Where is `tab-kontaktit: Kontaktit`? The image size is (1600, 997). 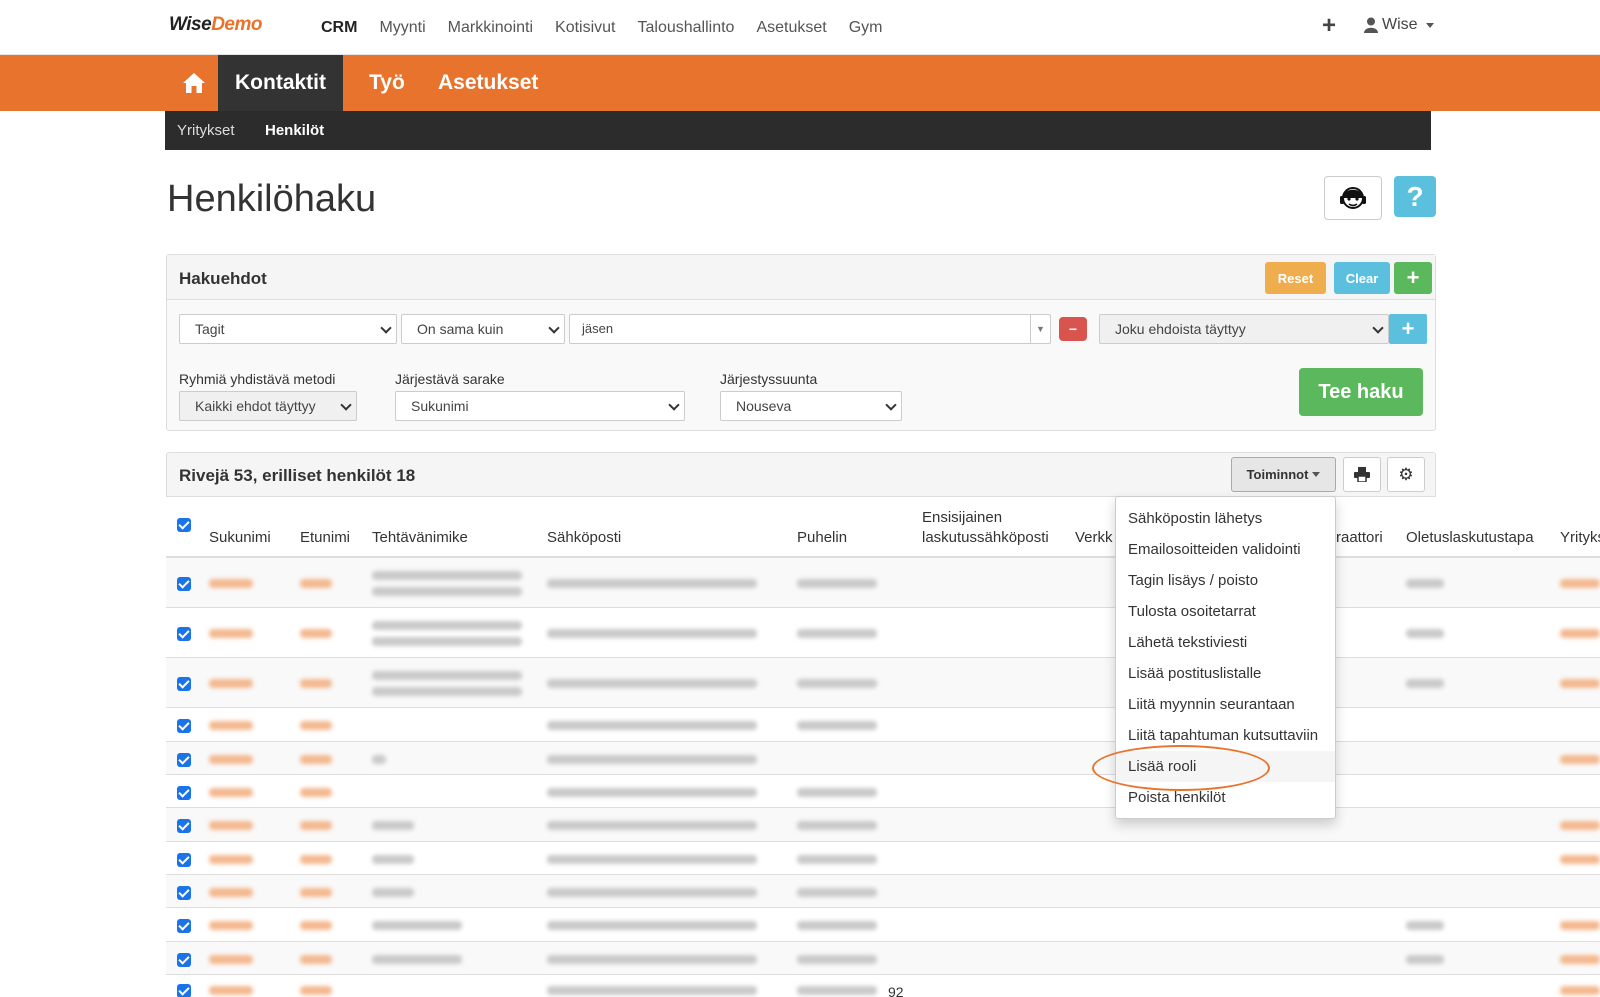
tab-kontaktit: Kontaktit is located at coordinates (280, 83).